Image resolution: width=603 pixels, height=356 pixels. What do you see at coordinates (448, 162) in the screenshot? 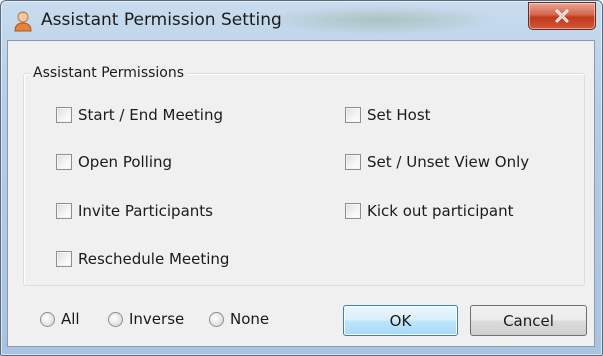
I see `checkbox-label: Set / Unset View Only` at bounding box center [448, 162].